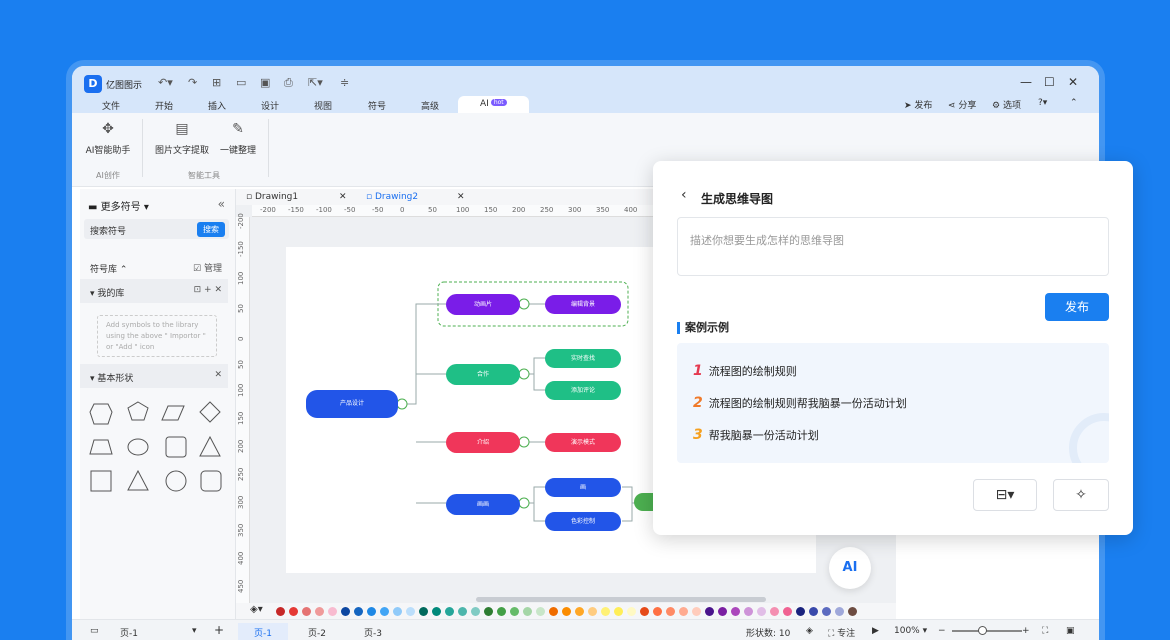  Describe the element at coordinates (583, 487) in the screenshot. I see `mindmap-leaf: 画` at that location.